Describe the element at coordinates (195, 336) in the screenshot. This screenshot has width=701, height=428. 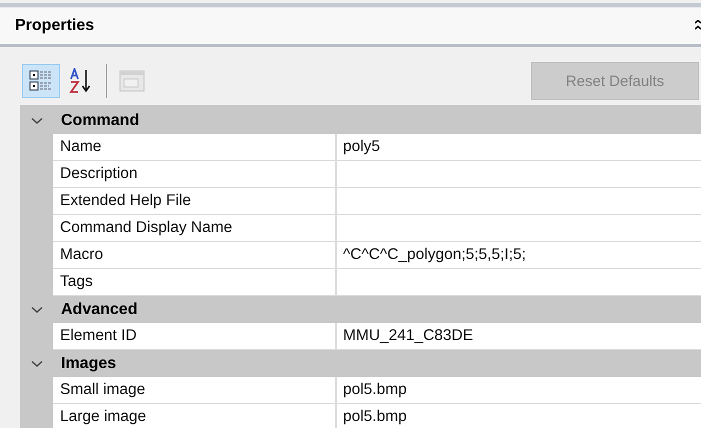
I see `property-name: Element ID` at that location.